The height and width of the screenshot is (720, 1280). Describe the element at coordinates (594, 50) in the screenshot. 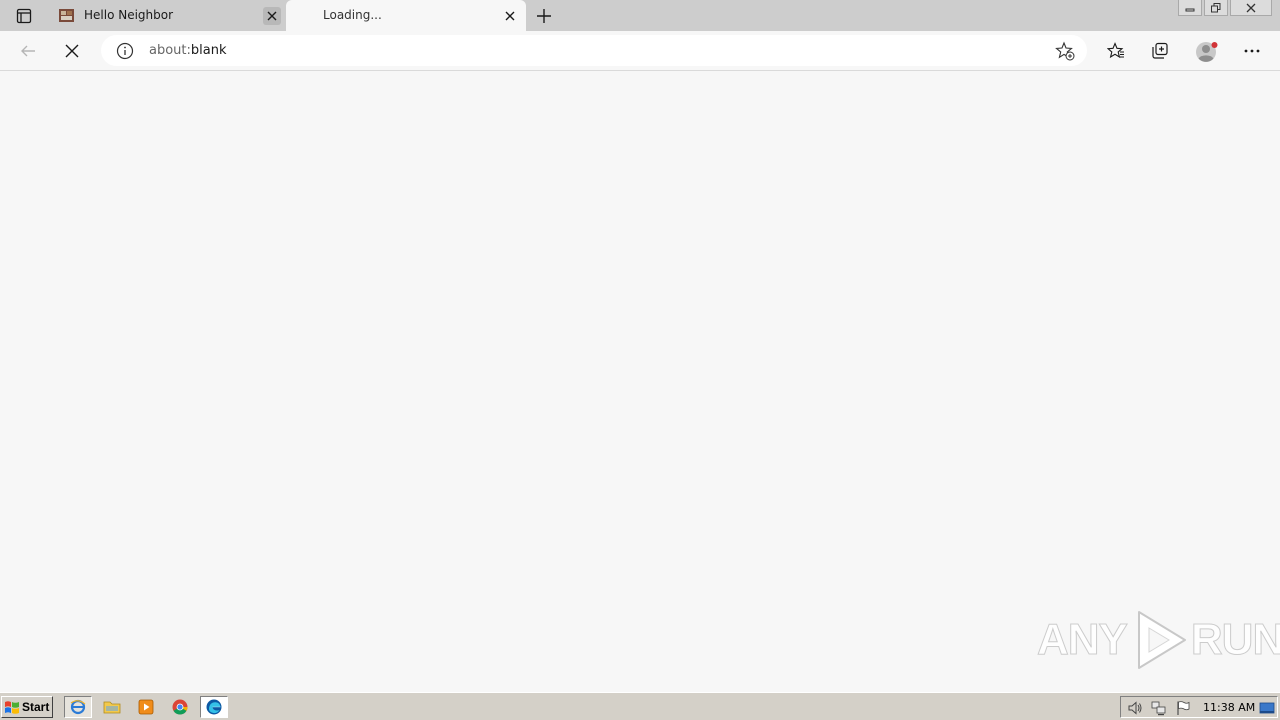

I see `address-bar: about:blank` at that location.